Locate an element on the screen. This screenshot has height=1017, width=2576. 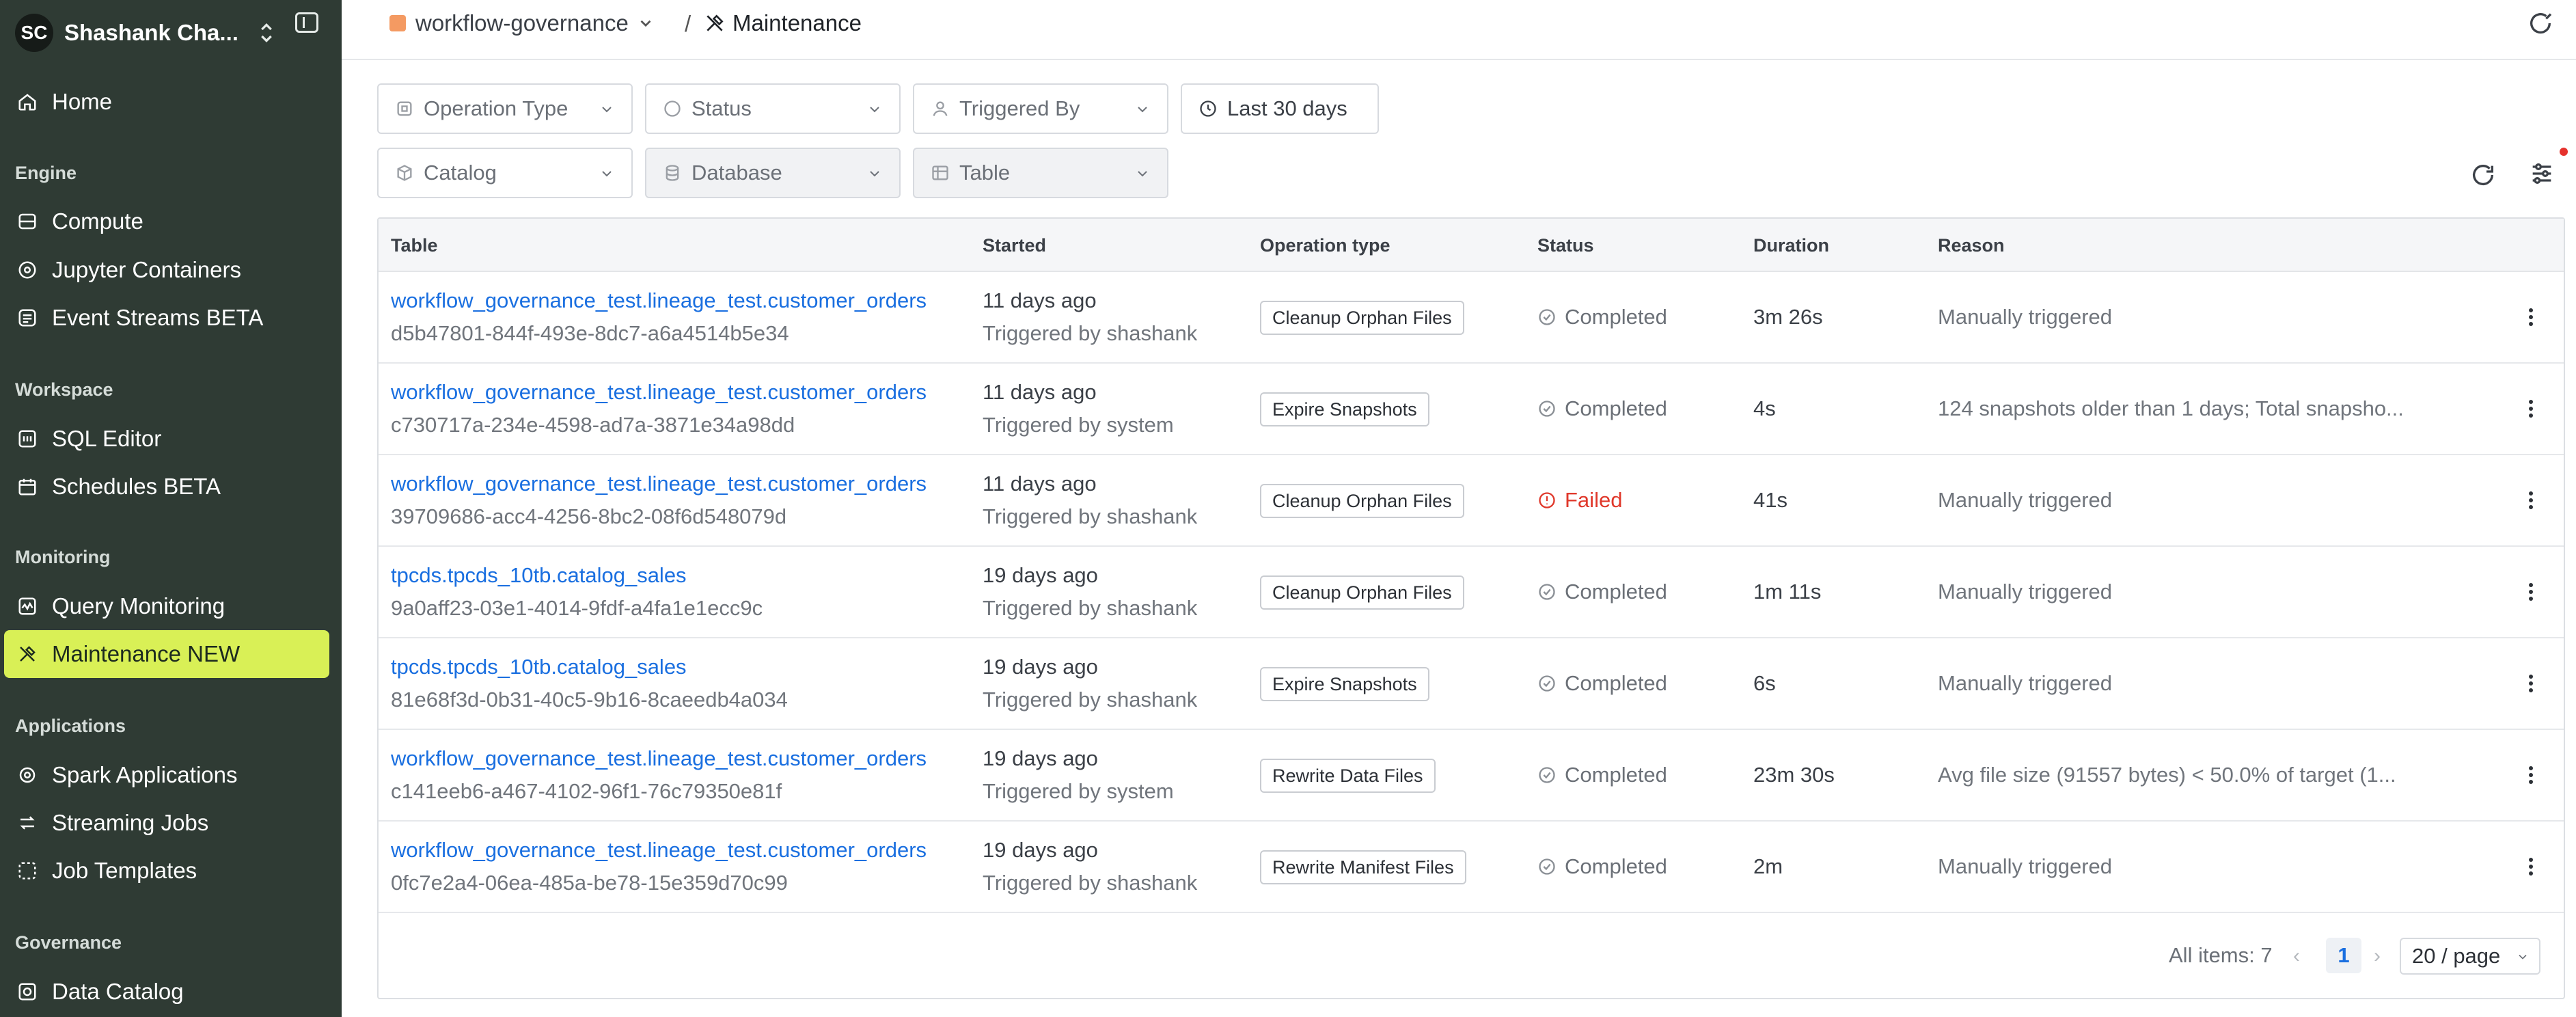
filter-label: Last 30 days is located at coordinates (1287, 108).